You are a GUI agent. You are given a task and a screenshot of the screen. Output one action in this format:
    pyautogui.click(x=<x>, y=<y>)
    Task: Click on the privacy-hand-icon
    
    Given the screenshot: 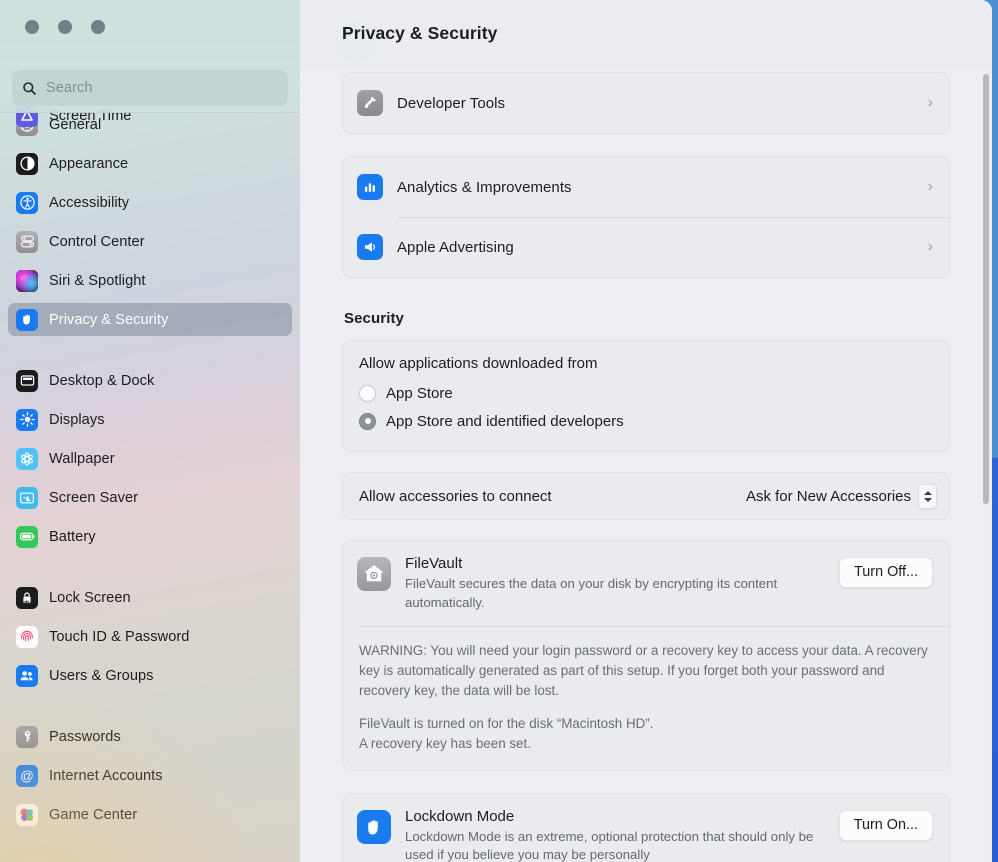 What is the action you would take?
    pyautogui.click(x=27, y=319)
    